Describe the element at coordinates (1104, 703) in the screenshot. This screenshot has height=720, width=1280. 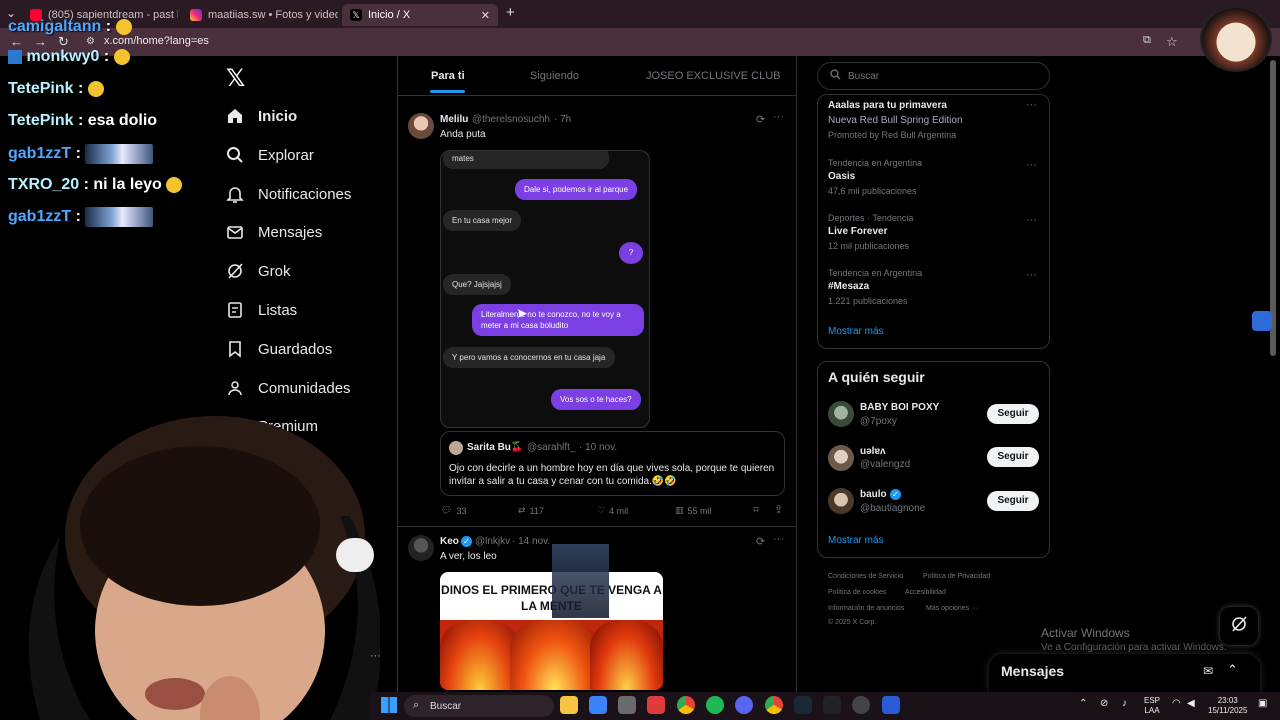
I see `network-off-icon: ⊘` at that location.